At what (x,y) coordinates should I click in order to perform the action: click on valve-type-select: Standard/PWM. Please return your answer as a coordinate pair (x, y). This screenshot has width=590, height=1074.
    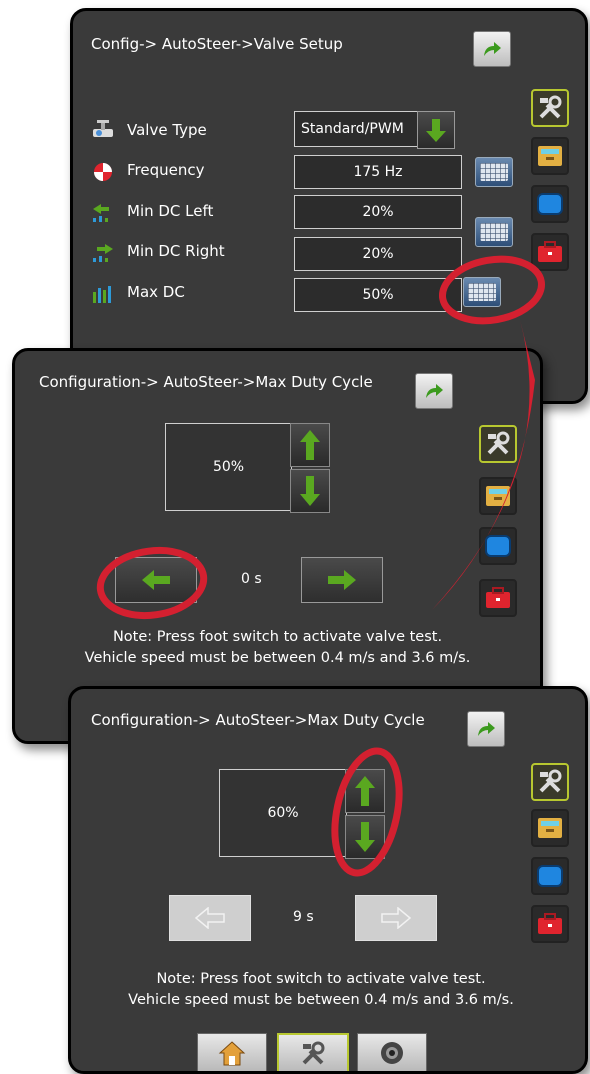
    Looking at the image, I should click on (363, 129).